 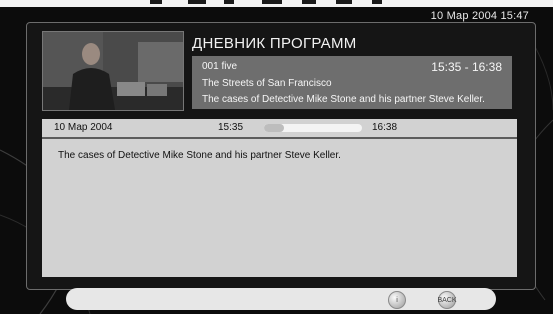 What do you see at coordinates (267, 83) in the screenshot?
I see `programme-title: The Streets of San Francisco` at bounding box center [267, 83].